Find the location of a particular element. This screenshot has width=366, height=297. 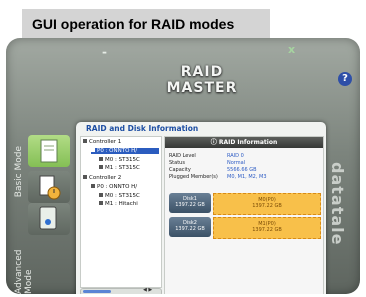

app-title: RAID MASTER is located at coordinates (202, 80).